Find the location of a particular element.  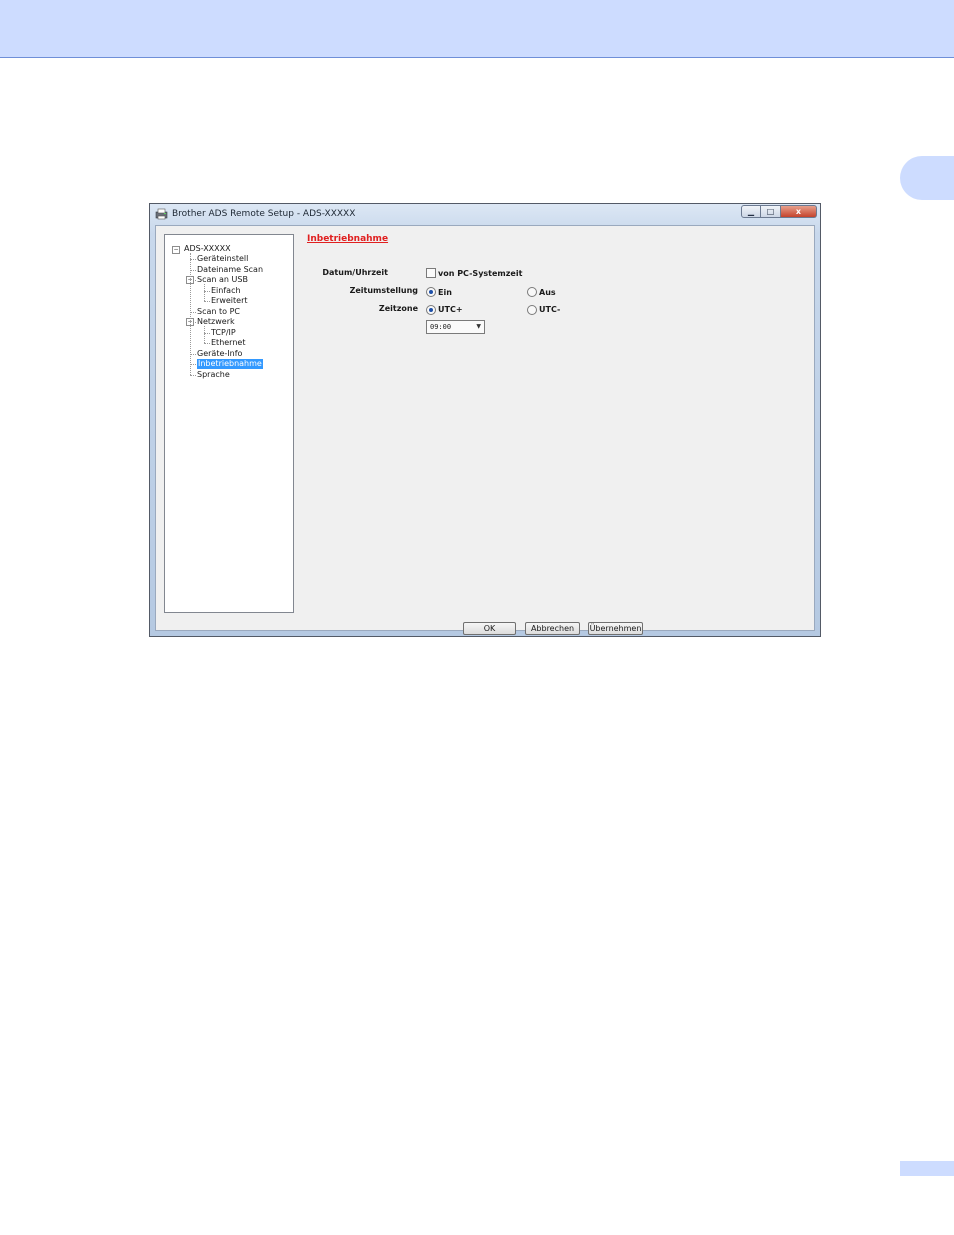

maximize-icon: □ is located at coordinates (770, 211).